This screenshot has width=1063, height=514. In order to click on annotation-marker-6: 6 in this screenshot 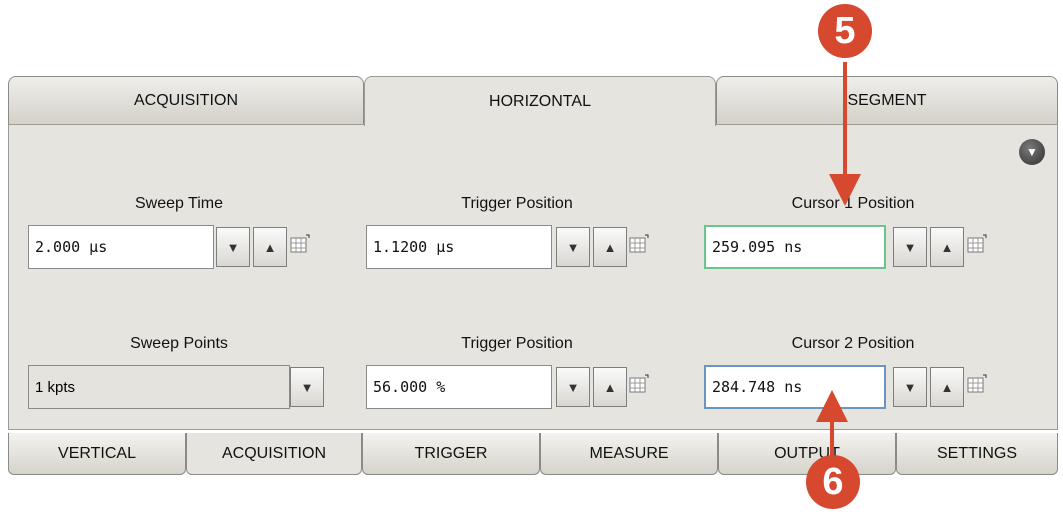, I will do `click(833, 482)`.